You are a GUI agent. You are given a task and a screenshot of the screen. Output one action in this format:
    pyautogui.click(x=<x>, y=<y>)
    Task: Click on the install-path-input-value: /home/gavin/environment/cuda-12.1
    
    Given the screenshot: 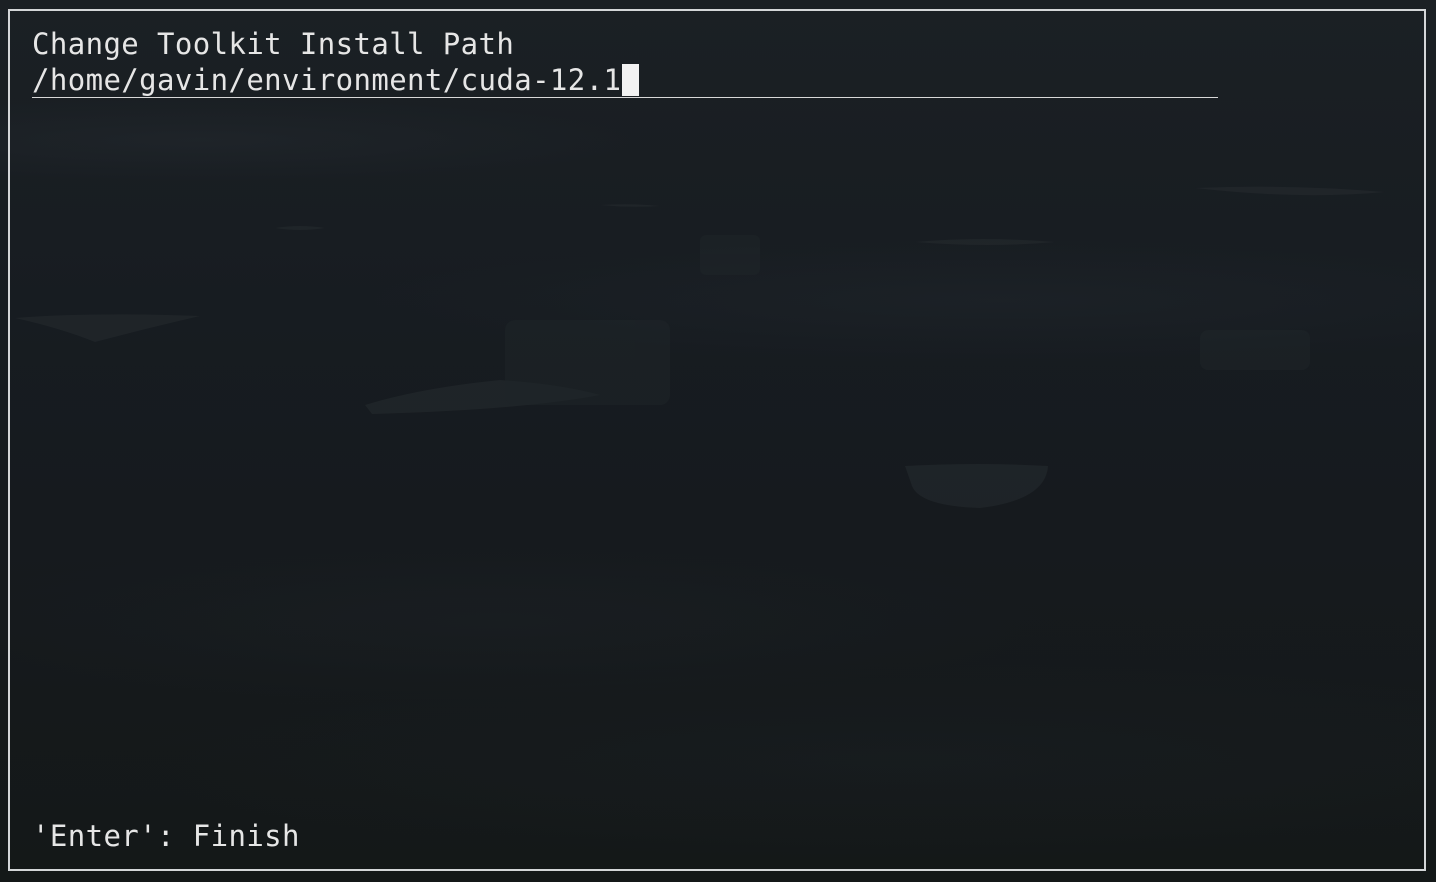 What is the action you would take?
    pyautogui.click(x=326, y=80)
    